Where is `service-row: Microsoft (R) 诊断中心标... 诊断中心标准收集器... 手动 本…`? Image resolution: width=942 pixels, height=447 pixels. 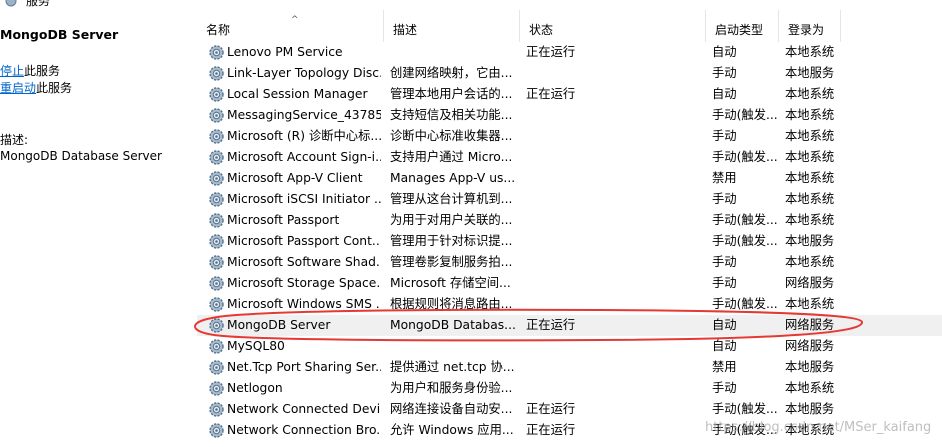 service-row: Microsoft (R) 诊断中心标... 诊断中心标准收集器... 手动 本… is located at coordinates (569, 136).